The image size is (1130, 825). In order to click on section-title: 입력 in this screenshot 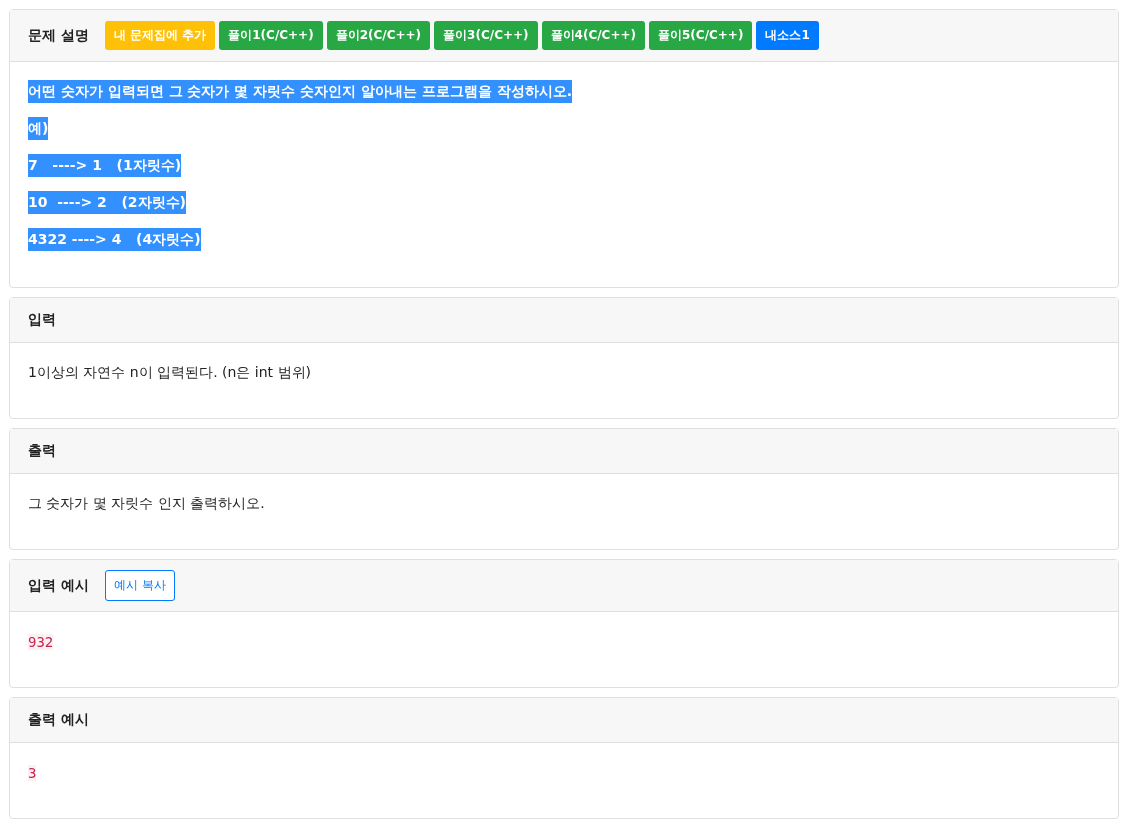, I will do `click(42, 320)`.